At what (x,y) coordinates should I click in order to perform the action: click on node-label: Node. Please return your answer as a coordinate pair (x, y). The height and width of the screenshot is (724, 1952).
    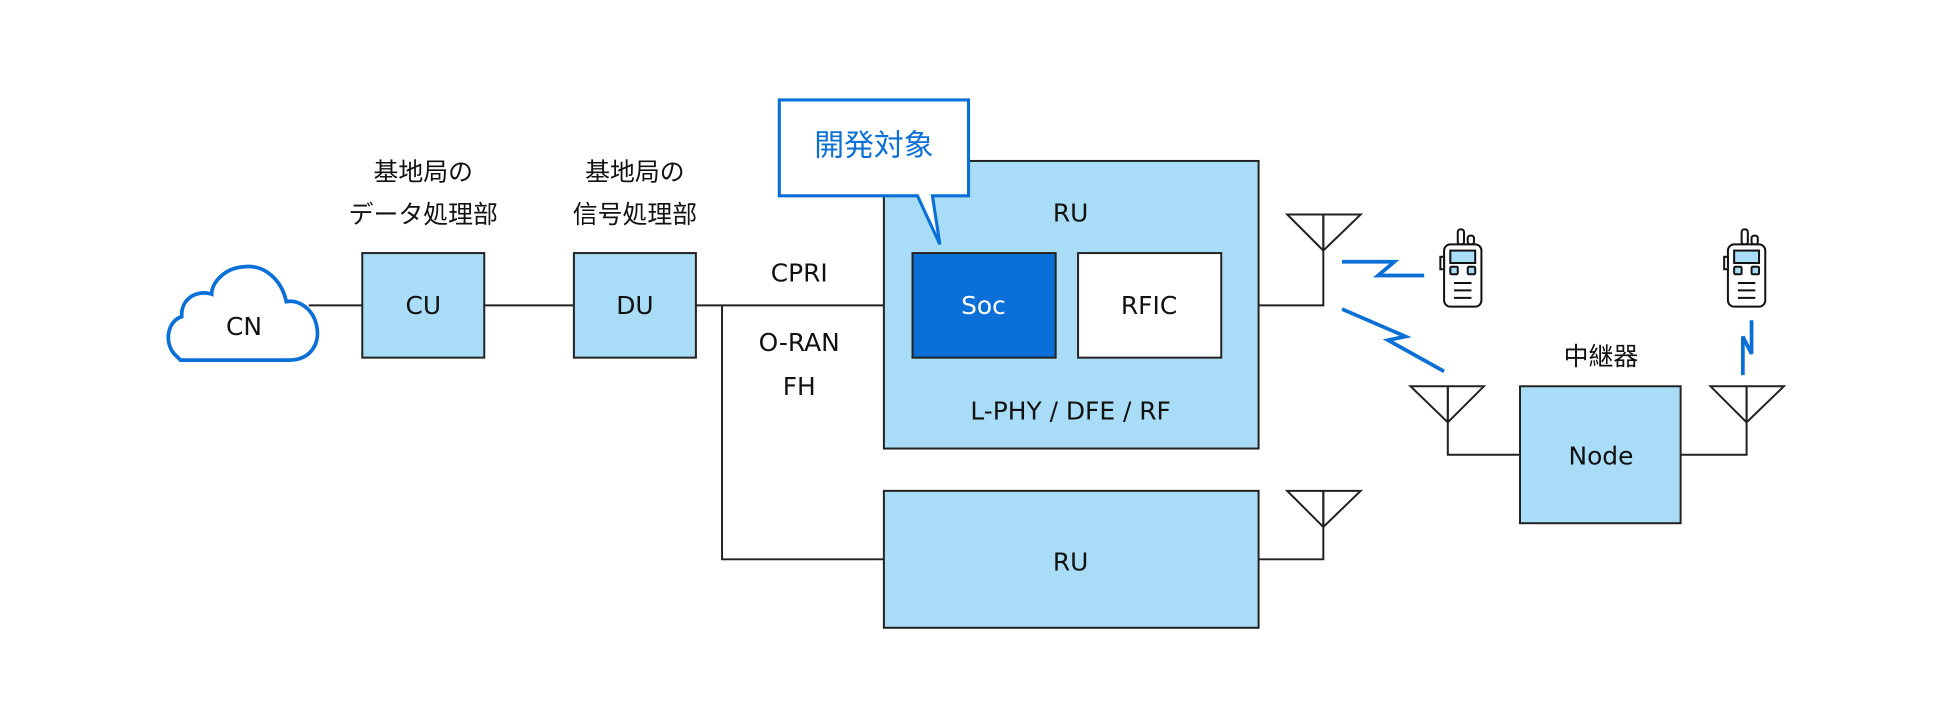
    Looking at the image, I should click on (1600, 455).